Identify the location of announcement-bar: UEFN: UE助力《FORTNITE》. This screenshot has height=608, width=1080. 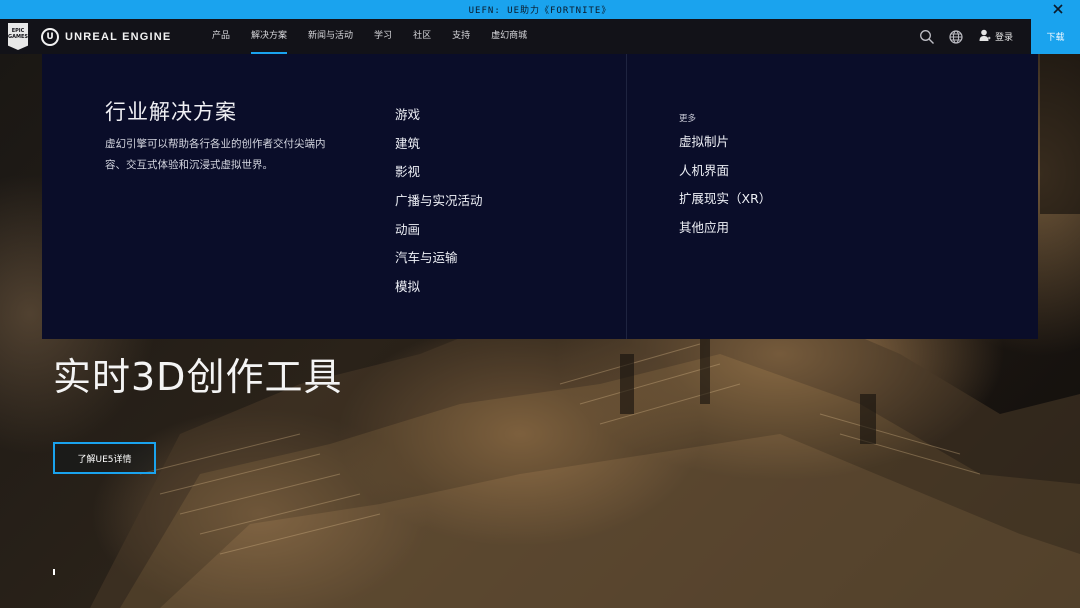
(540, 9).